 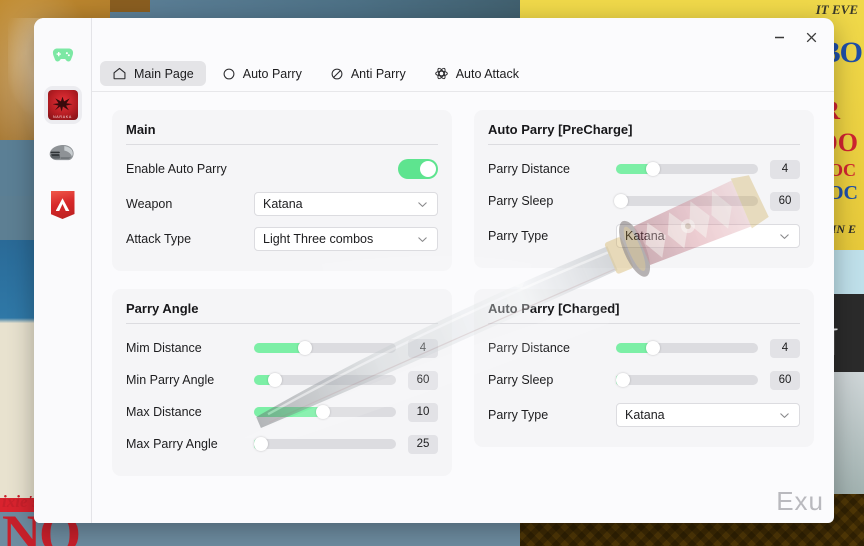 What do you see at coordinates (172, 444) in the screenshot?
I see `max-parry-angle-label: Max Parry Angle` at bounding box center [172, 444].